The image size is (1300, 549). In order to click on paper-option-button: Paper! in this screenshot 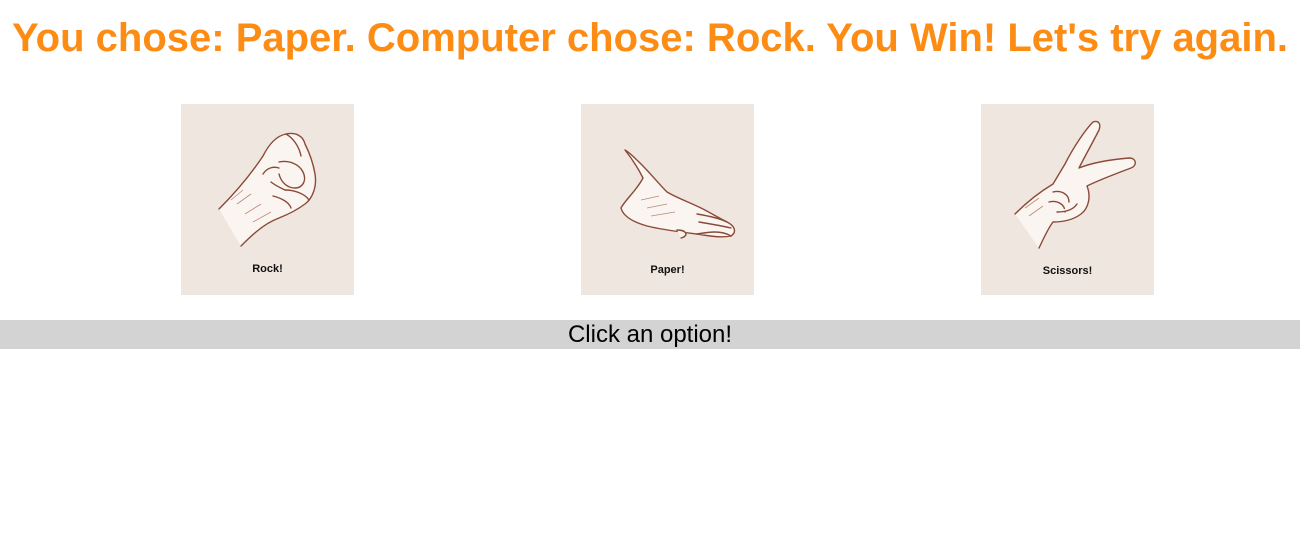, I will do `click(667, 199)`.